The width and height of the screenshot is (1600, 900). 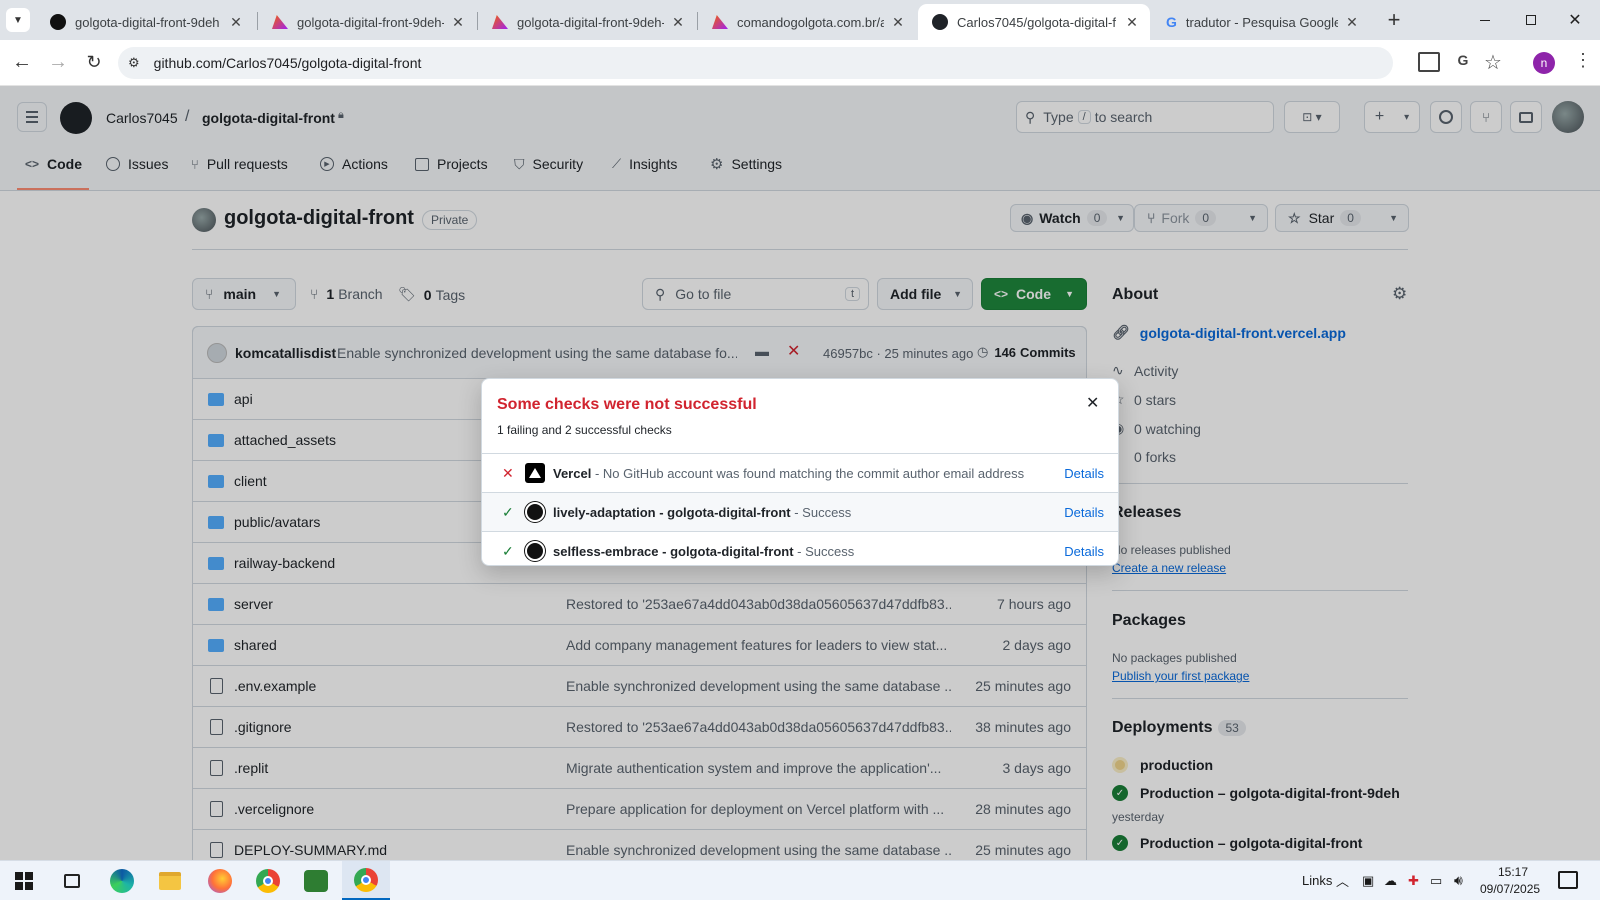 I want to click on popup-close-icon: ✕, so click(x=1092, y=403).